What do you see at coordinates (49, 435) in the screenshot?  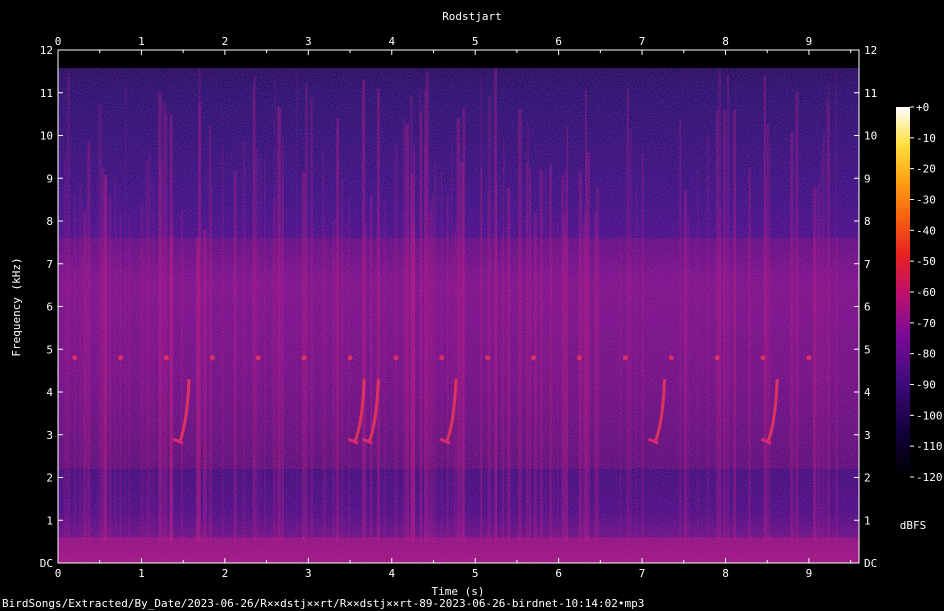 I see `y-tick-label: 3` at bounding box center [49, 435].